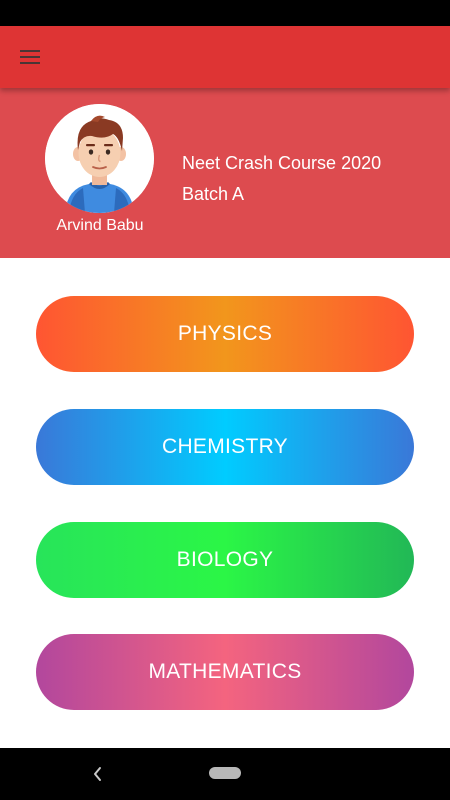 The image size is (450, 800). Describe the element at coordinates (100, 225) in the screenshot. I see `user-name: Arvind Babu` at that location.